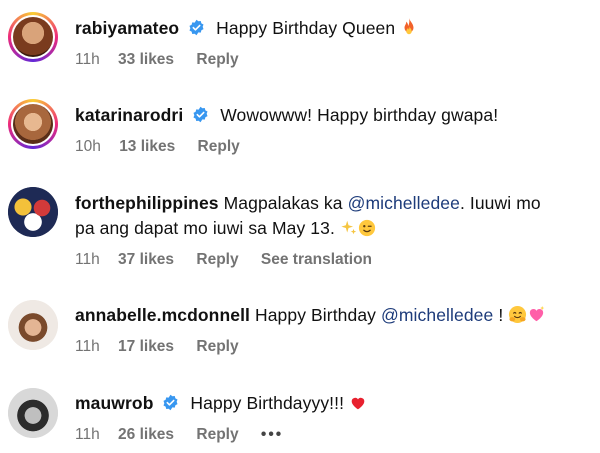  Describe the element at coordinates (162, 315) in the screenshot. I see `username: annabelle.mcdonnell` at that location.